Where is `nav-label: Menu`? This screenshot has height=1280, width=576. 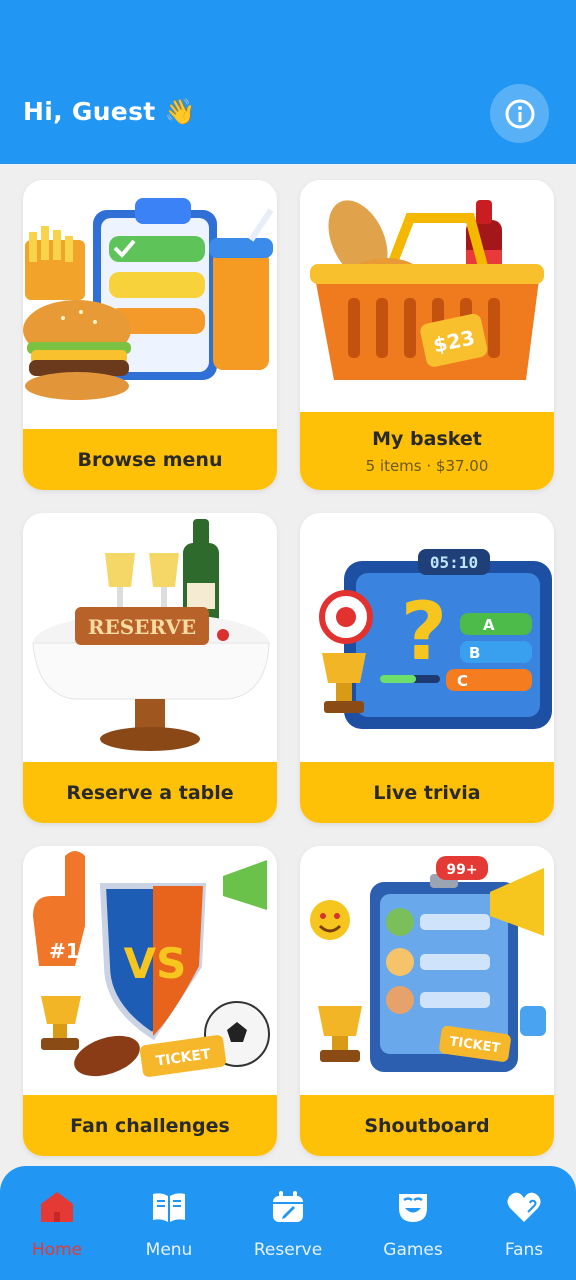
nav-label: Menu is located at coordinates (169, 1250).